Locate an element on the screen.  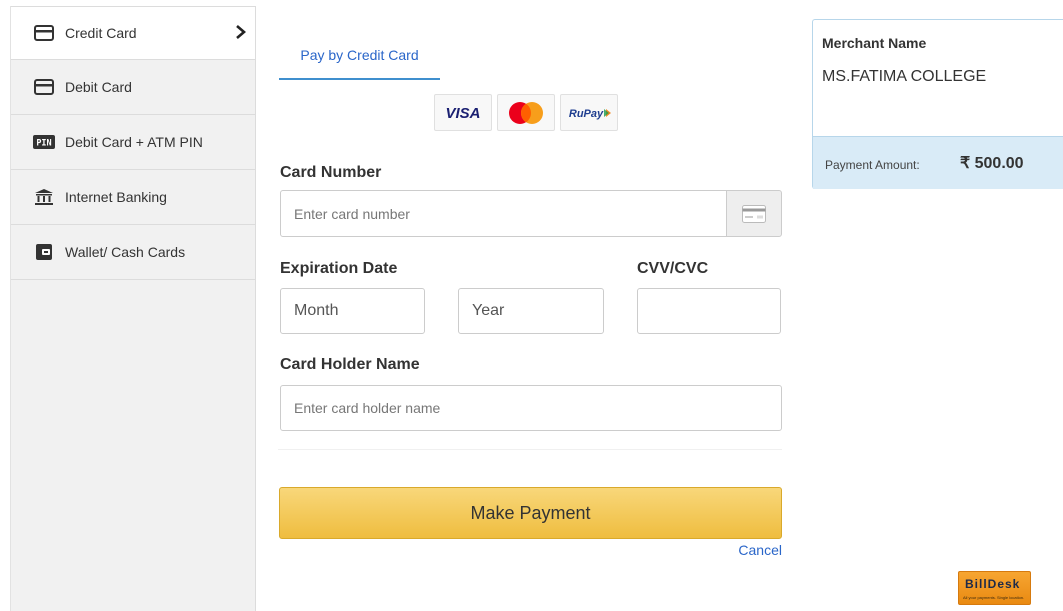
sidebar-item-label: Credit Card is located at coordinates (101, 33).